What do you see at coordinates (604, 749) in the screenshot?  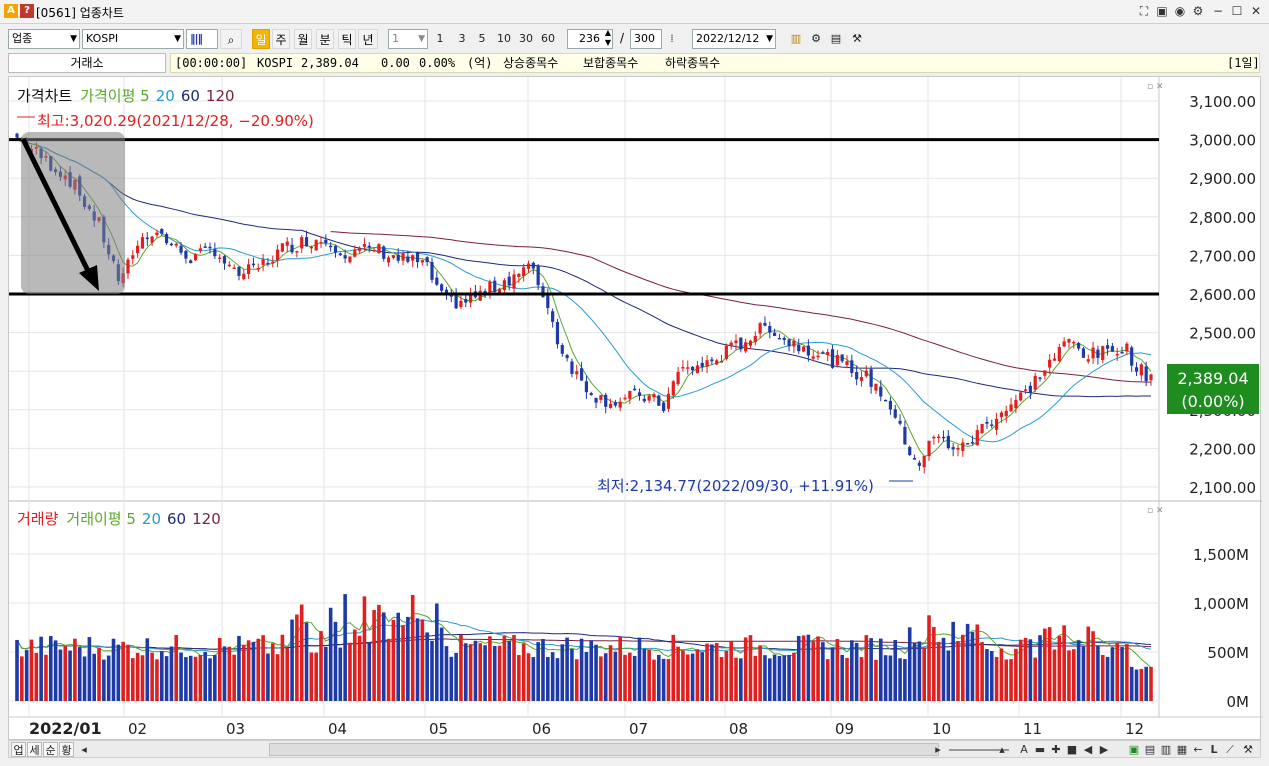 I see `horizontal-scrollbar` at bounding box center [604, 749].